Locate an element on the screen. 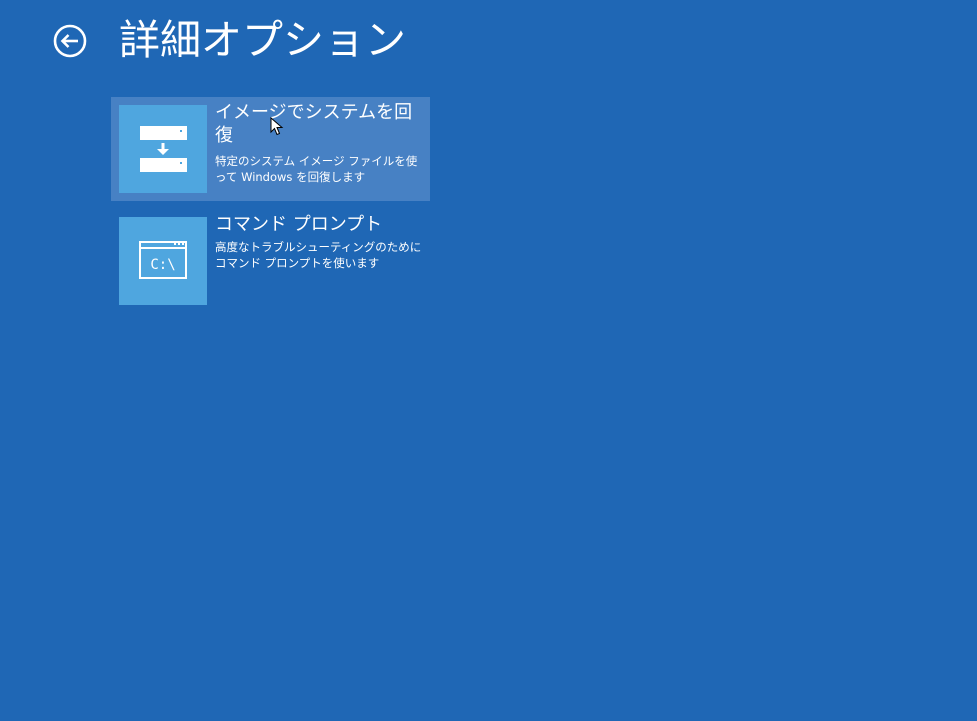 This screenshot has width=977, height=721. command-prompt-icon-text: C:\ is located at coordinates (162, 265).